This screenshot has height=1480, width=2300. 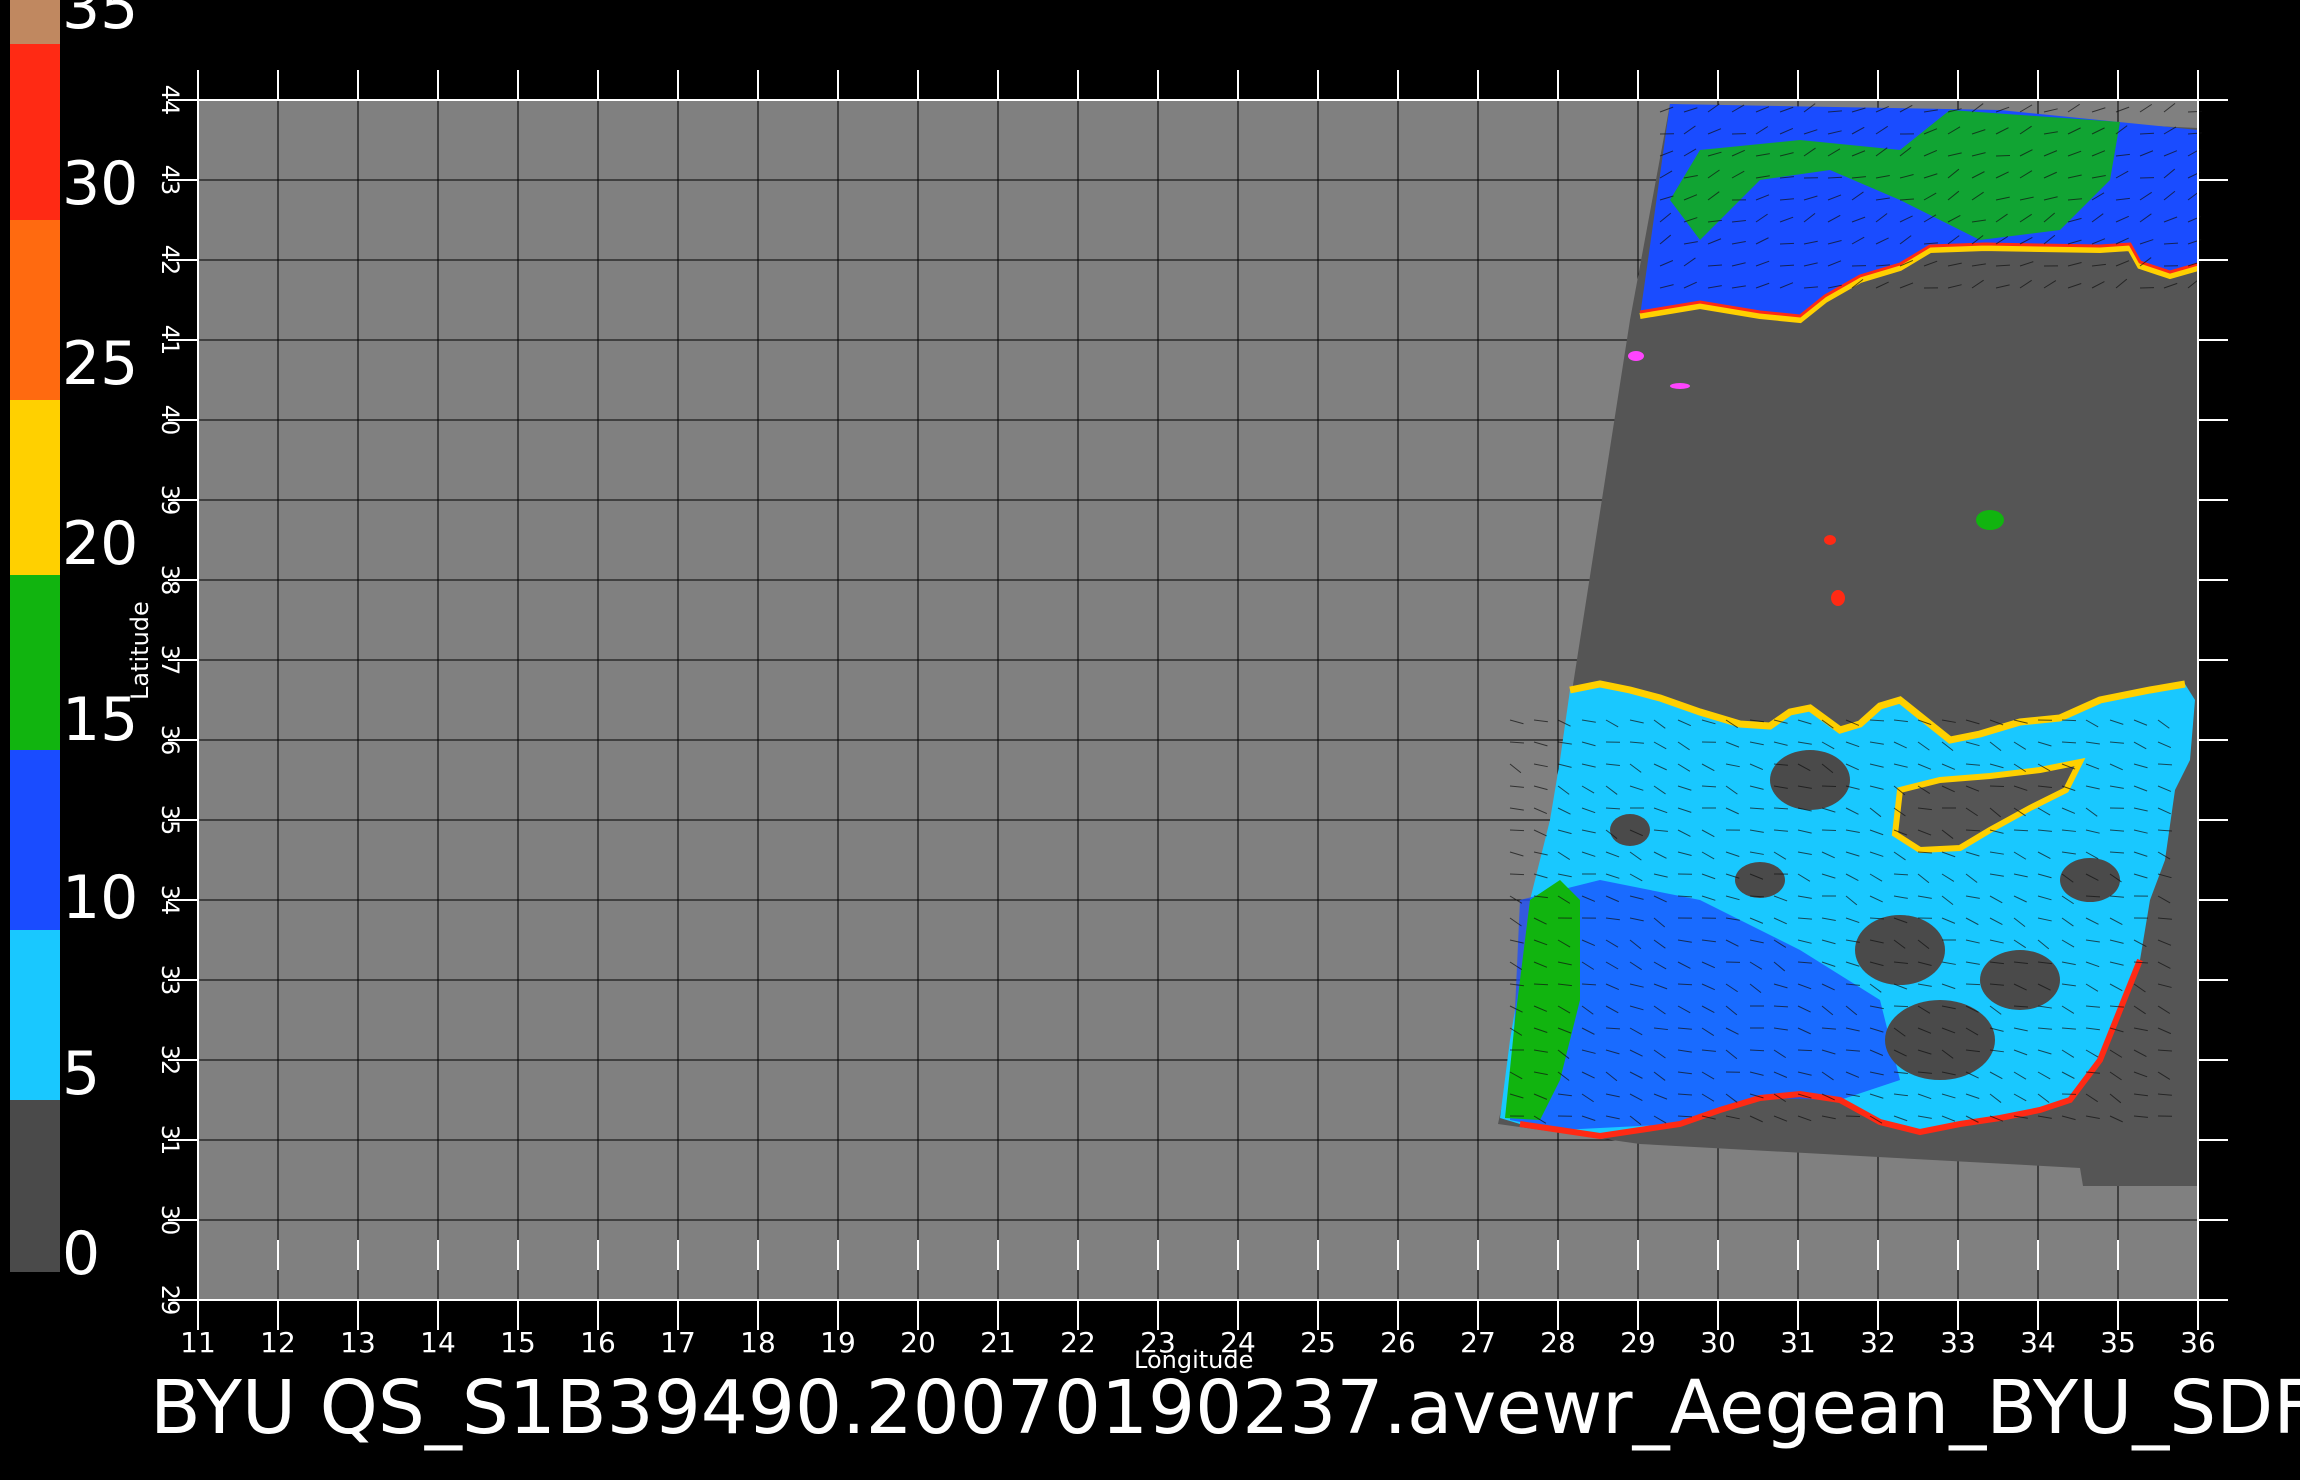 What do you see at coordinates (358, 1342) in the screenshot?
I see `lon-tick-label: 13` at bounding box center [358, 1342].